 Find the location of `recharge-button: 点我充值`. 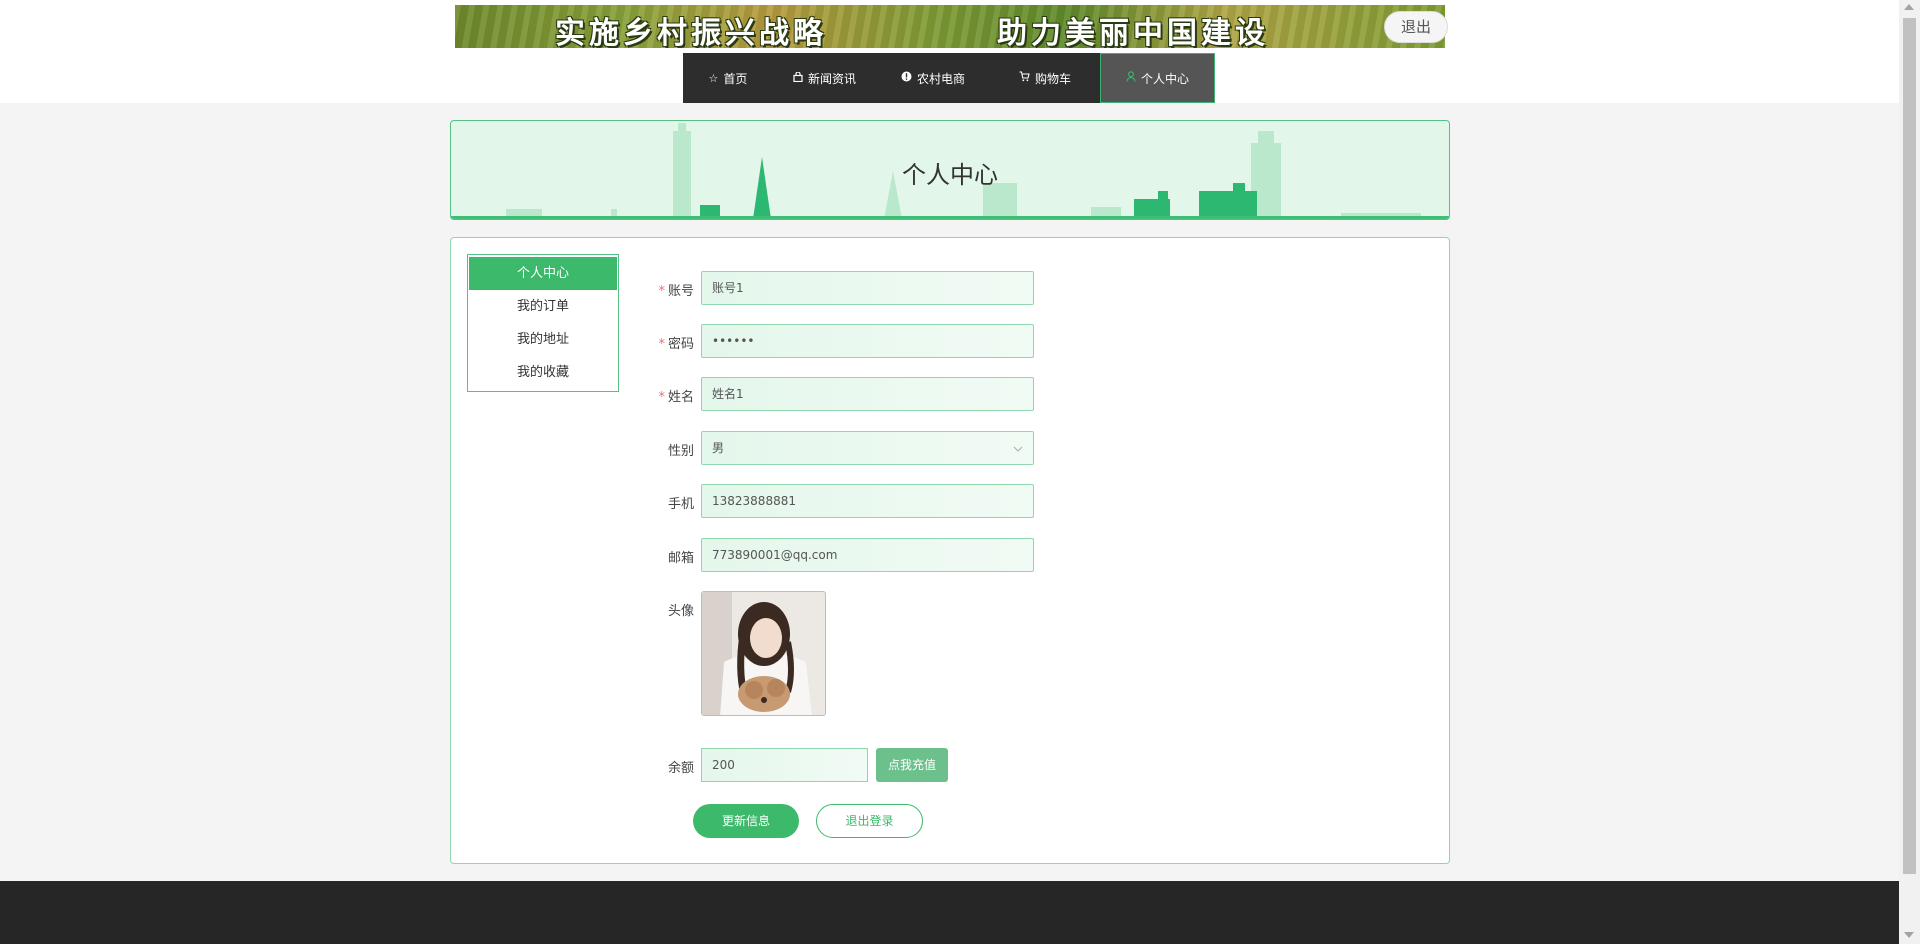

recharge-button: 点我充值 is located at coordinates (912, 765).